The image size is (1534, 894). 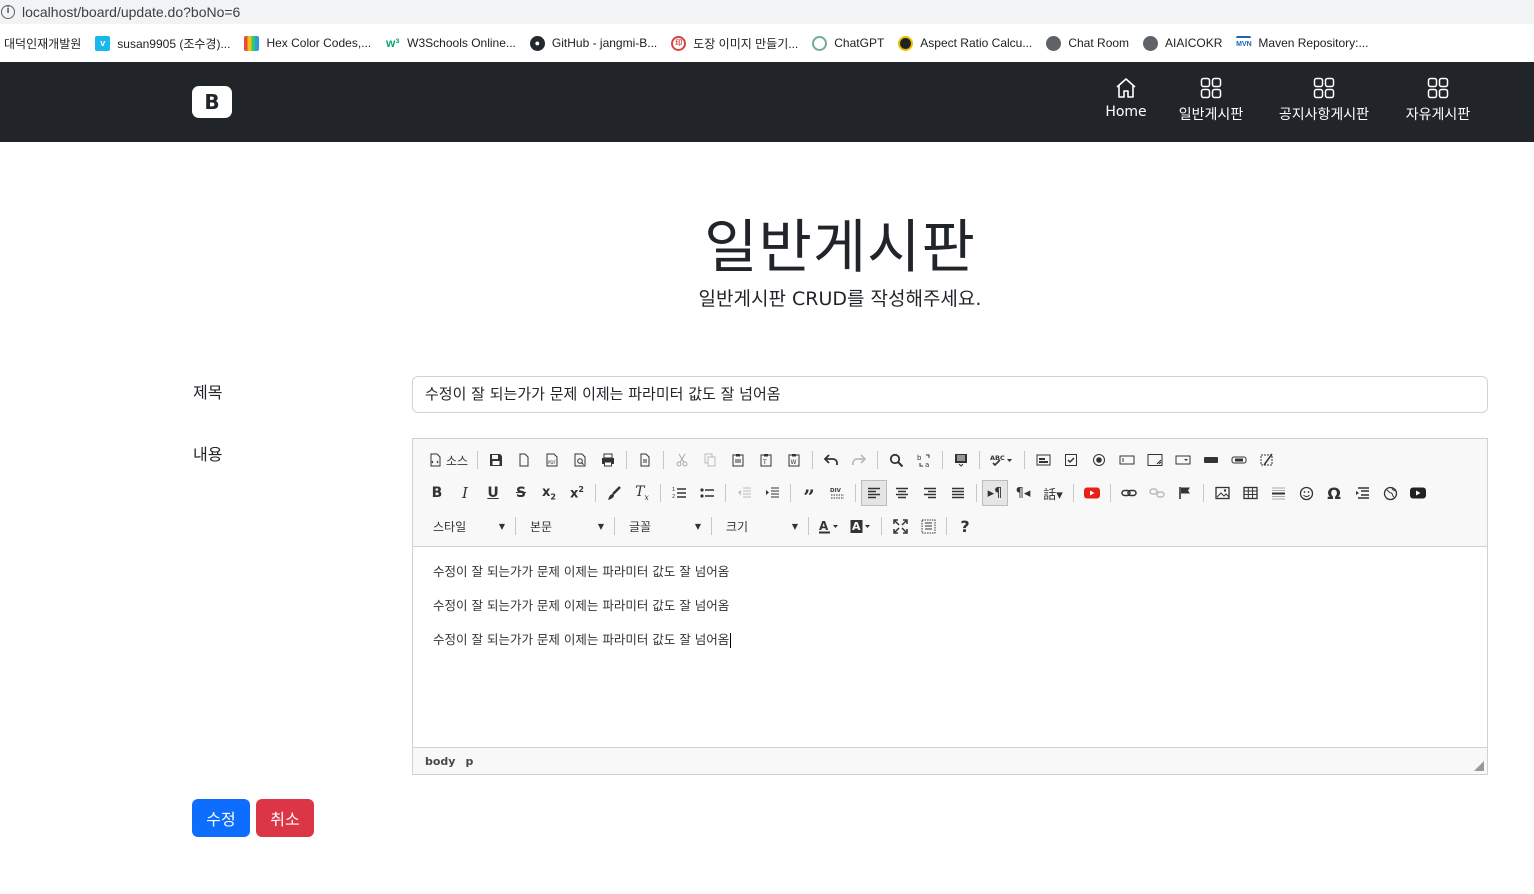 What do you see at coordinates (448, 460) in the screenshot?
I see `source-button: 소스` at bounding box center [448, 460].